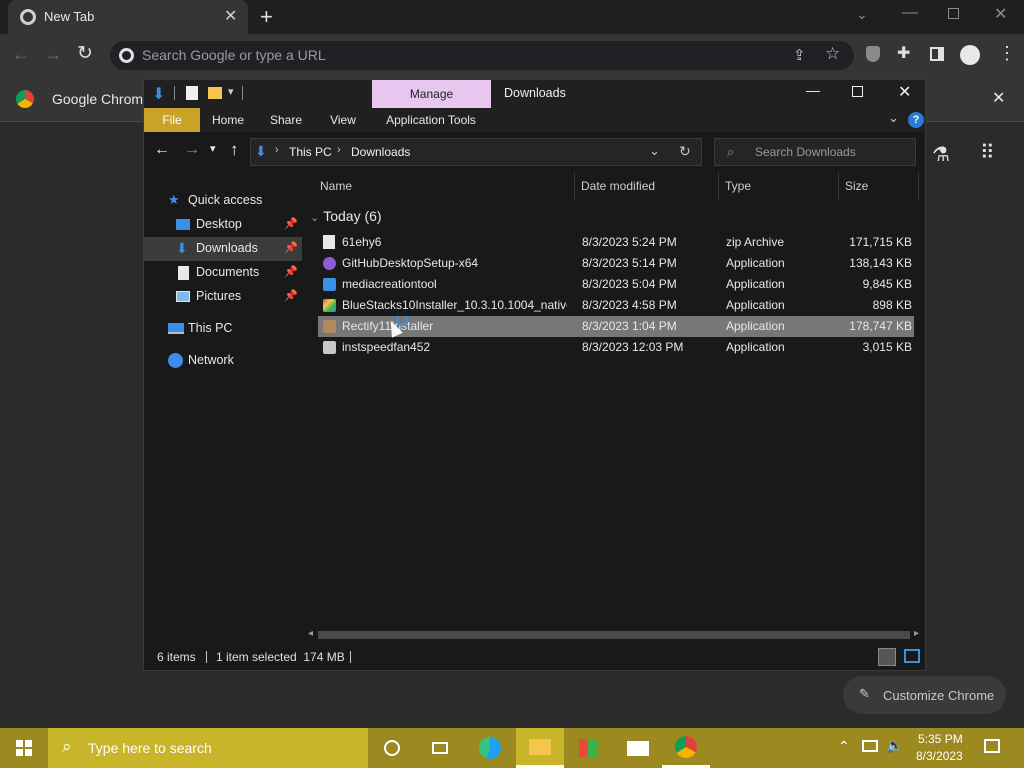 This screenshot has width=1024, height=768. I want to click on column-date-modified: Date modified, so click(647, 186).